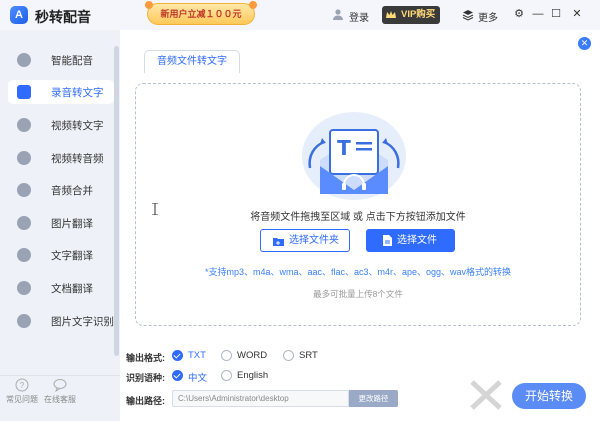 The height and width of the screenshot is (421, 600). Describe the element at coordinates (24, 92) in the screenshot. I see `ai-icon` at that location.